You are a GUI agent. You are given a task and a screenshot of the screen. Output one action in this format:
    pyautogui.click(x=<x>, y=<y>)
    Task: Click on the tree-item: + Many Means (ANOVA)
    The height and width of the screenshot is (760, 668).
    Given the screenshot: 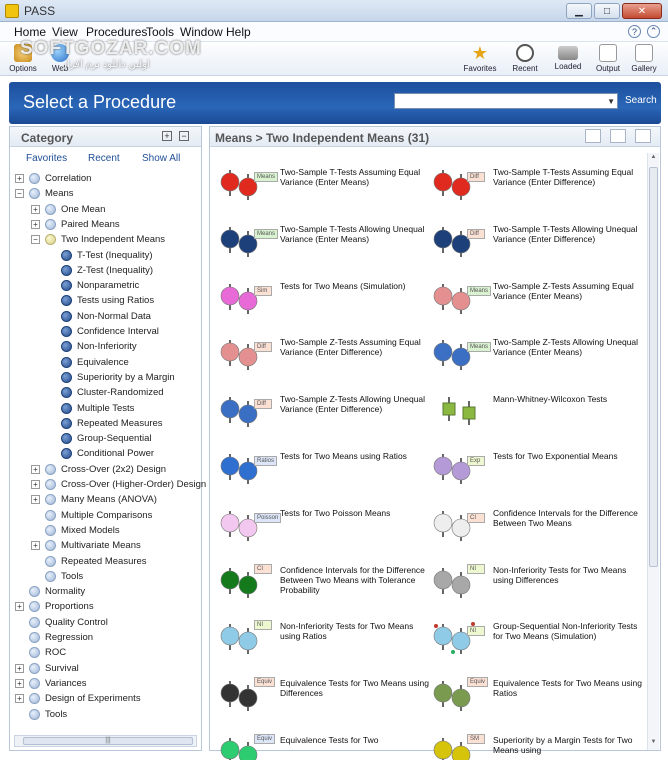 What is the action you would take?
    pyautogui.click(x=94, y=499)
    